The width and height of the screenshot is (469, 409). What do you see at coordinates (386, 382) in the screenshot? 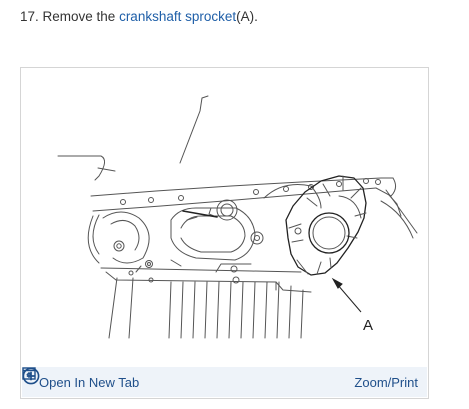
I see `zoom-print-label: Zoom/Print` at bounding box center [386, 382].